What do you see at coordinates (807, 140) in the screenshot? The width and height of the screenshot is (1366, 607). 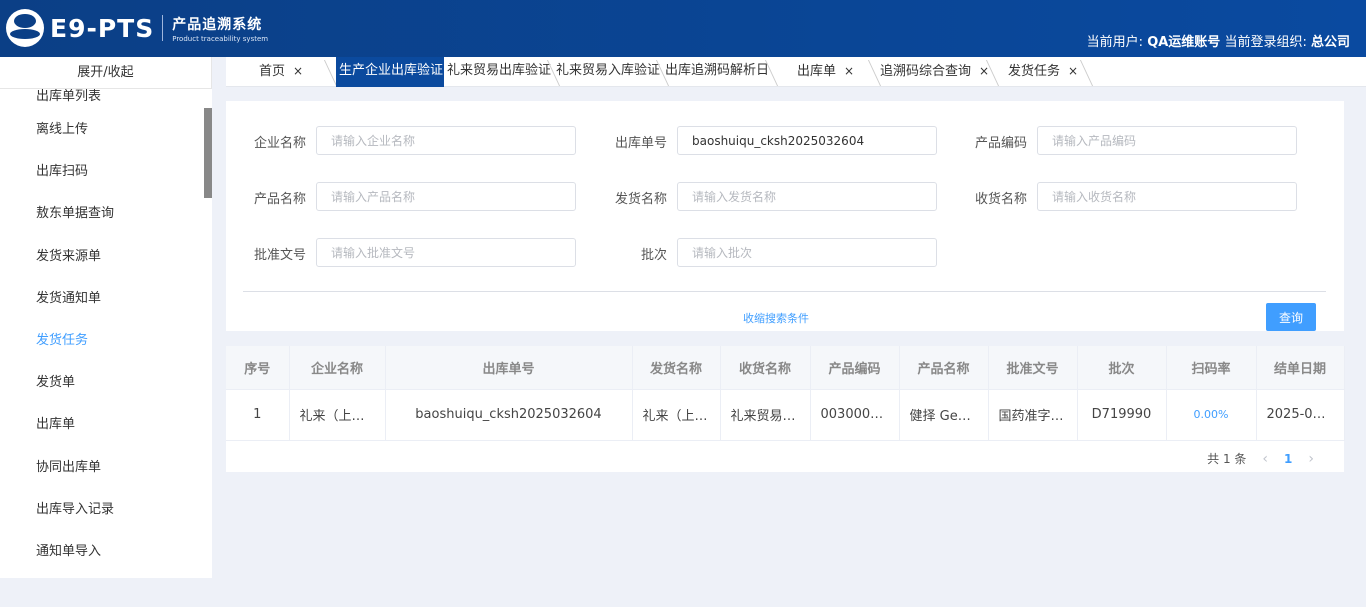 I see `order-no-input` at bounding box center [807, 140].